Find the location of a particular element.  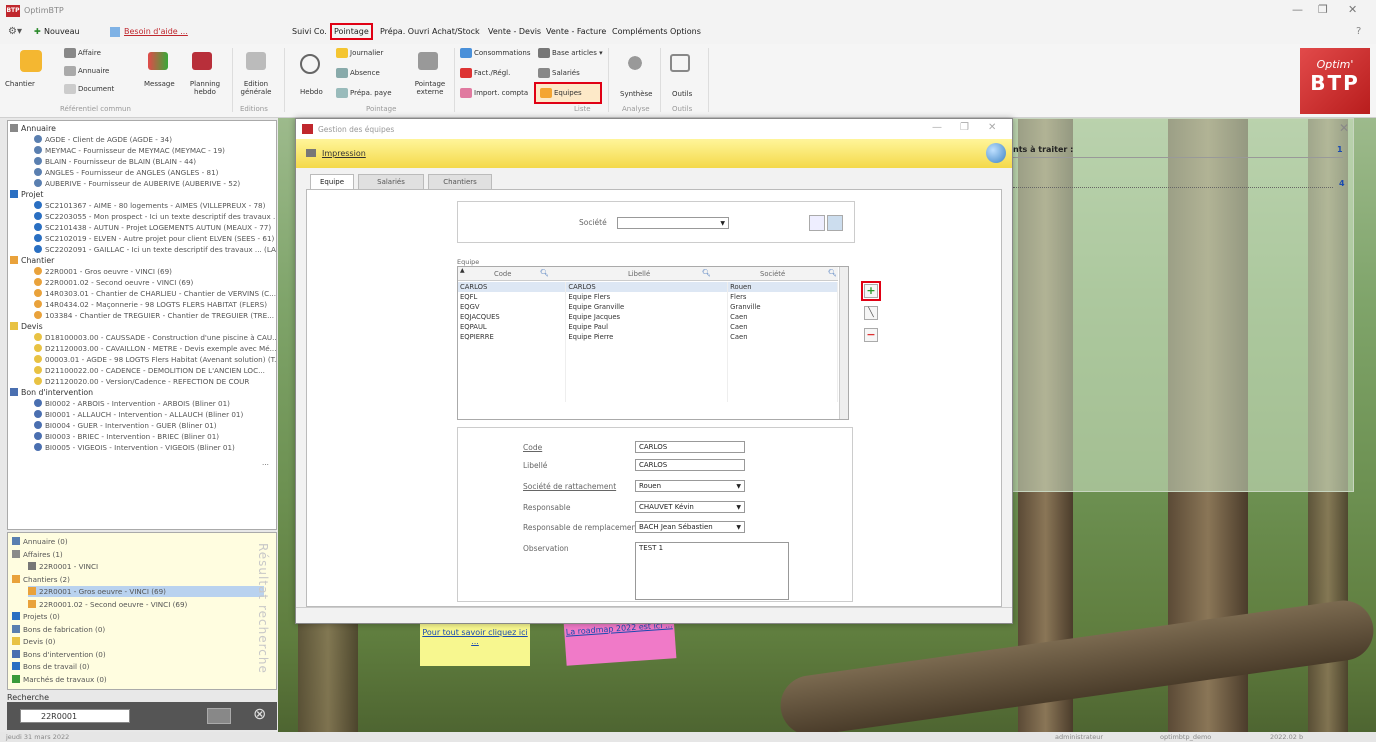

table-row: EQPAUL Equipe Paul Caen is located at coordinates (648, 327).